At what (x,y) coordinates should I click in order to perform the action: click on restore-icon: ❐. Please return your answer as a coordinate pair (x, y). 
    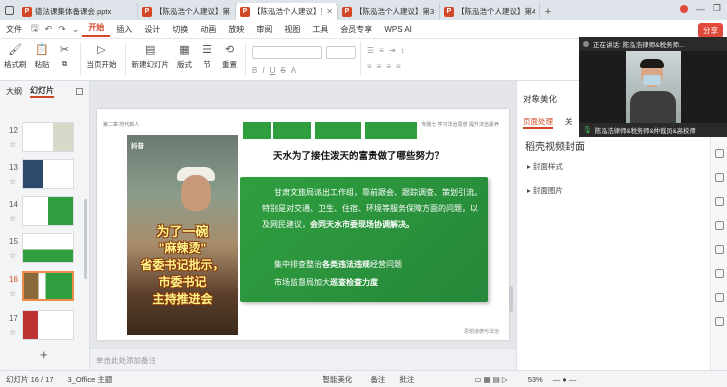
    Looking at the image, I should click on (717, 8).